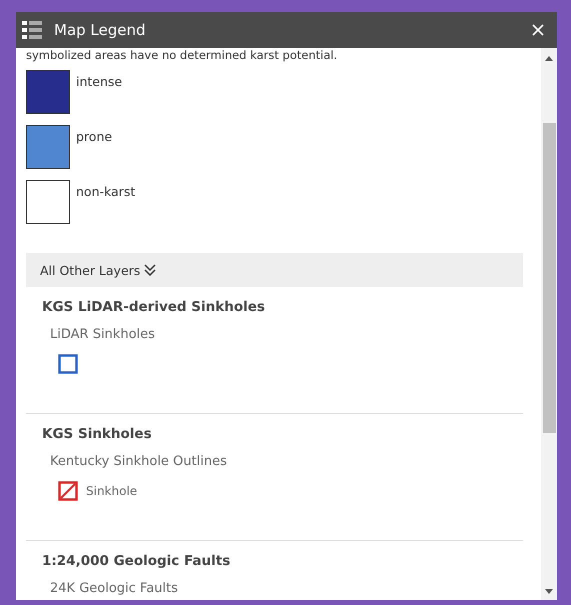 This screenshot has width=571, height=605. Describe the element at coordinates (100, 30) in the screenshot. I see `window-title: Map Legend` at that location.